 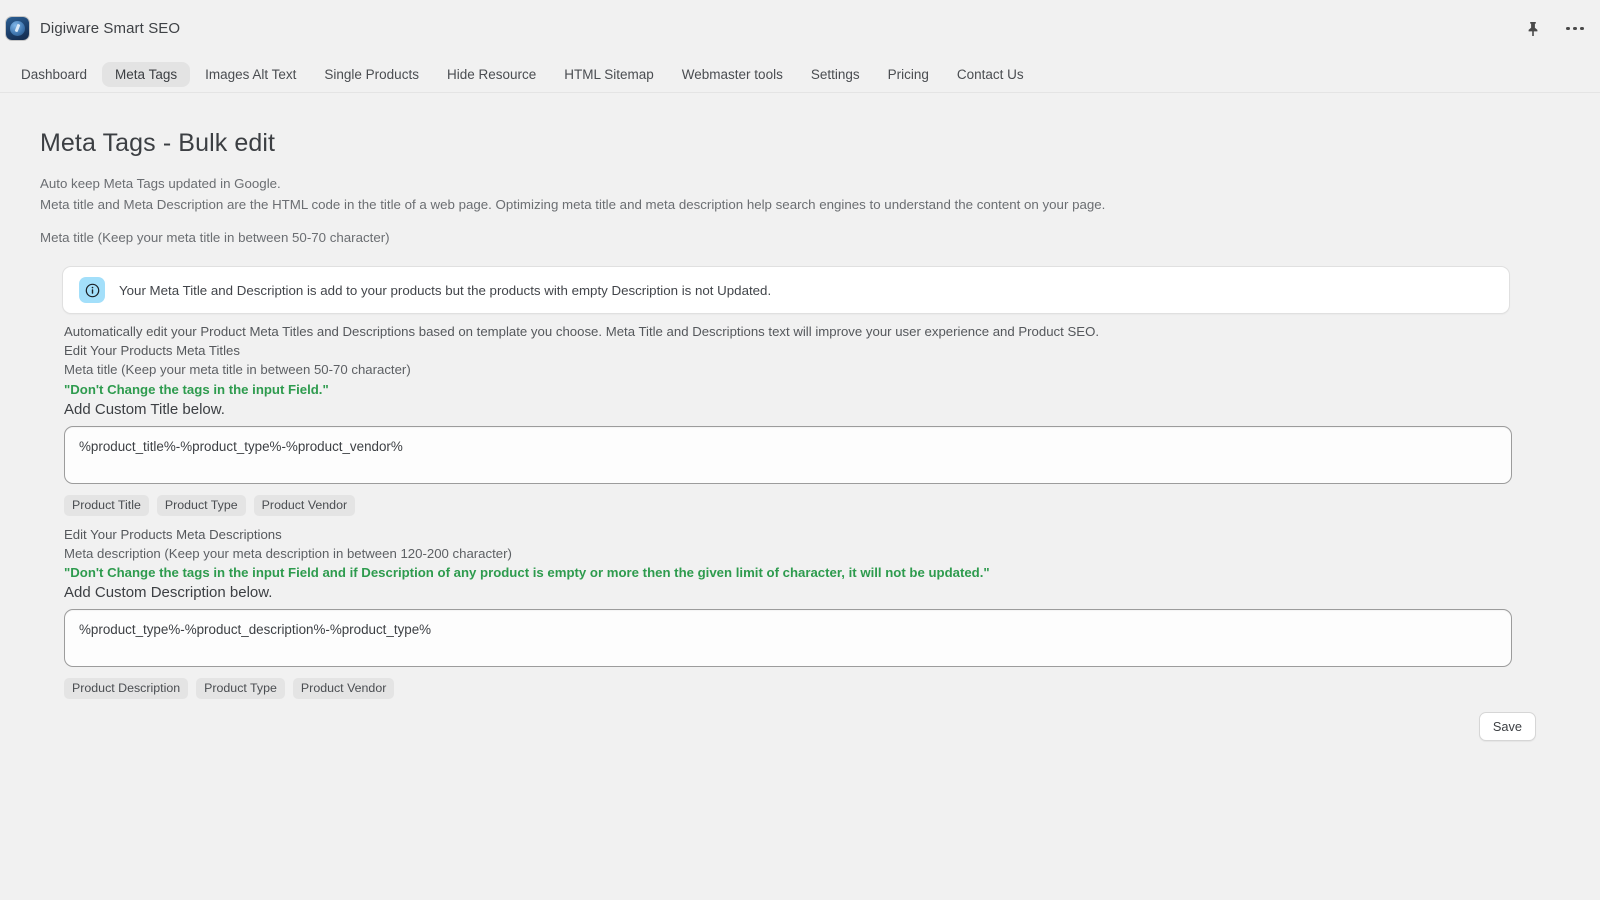 What do you see at coordinates (240, 689) in the screenshot?
I see `chip-product-type-2: Product Type` at bounding box center [240, 689].